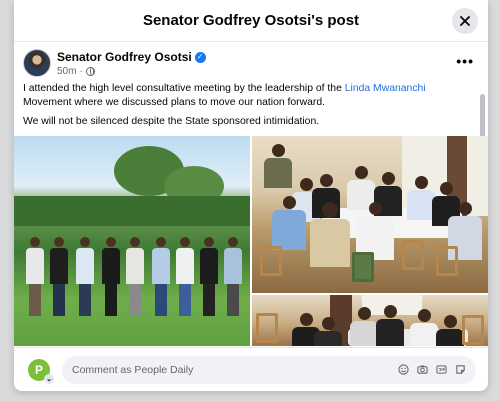 The height and width of the screenshot is (401, 500). Describe the element at coordinates (422, 369) in the screenshot. I see `camera-icon` at that location.